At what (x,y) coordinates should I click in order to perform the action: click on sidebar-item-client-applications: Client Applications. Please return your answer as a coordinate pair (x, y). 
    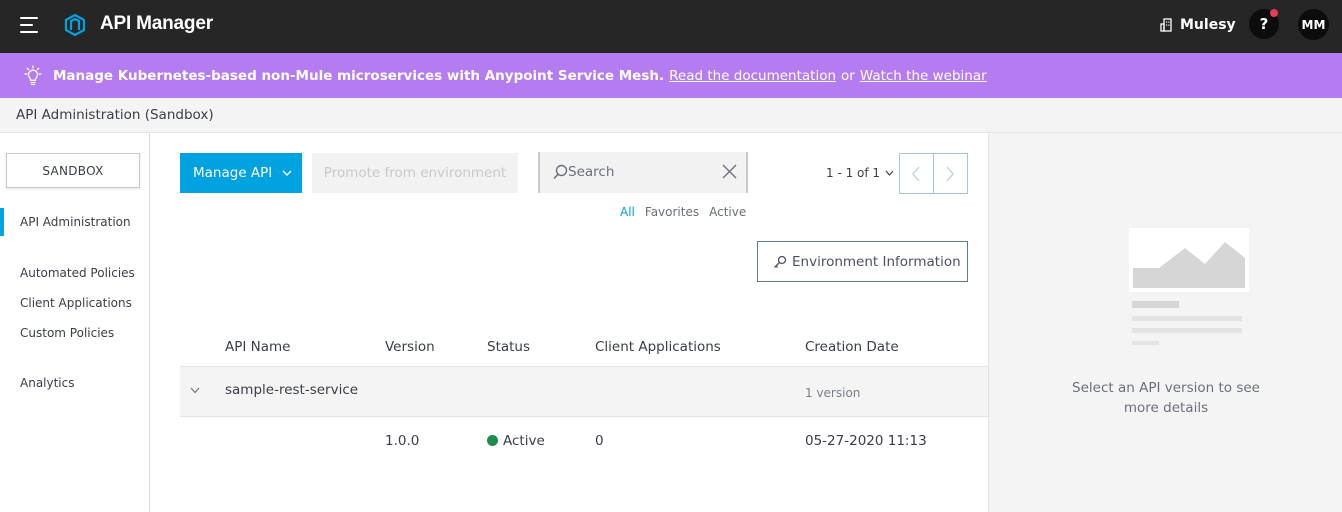
    Looking at the image, I should click on (76, 303).